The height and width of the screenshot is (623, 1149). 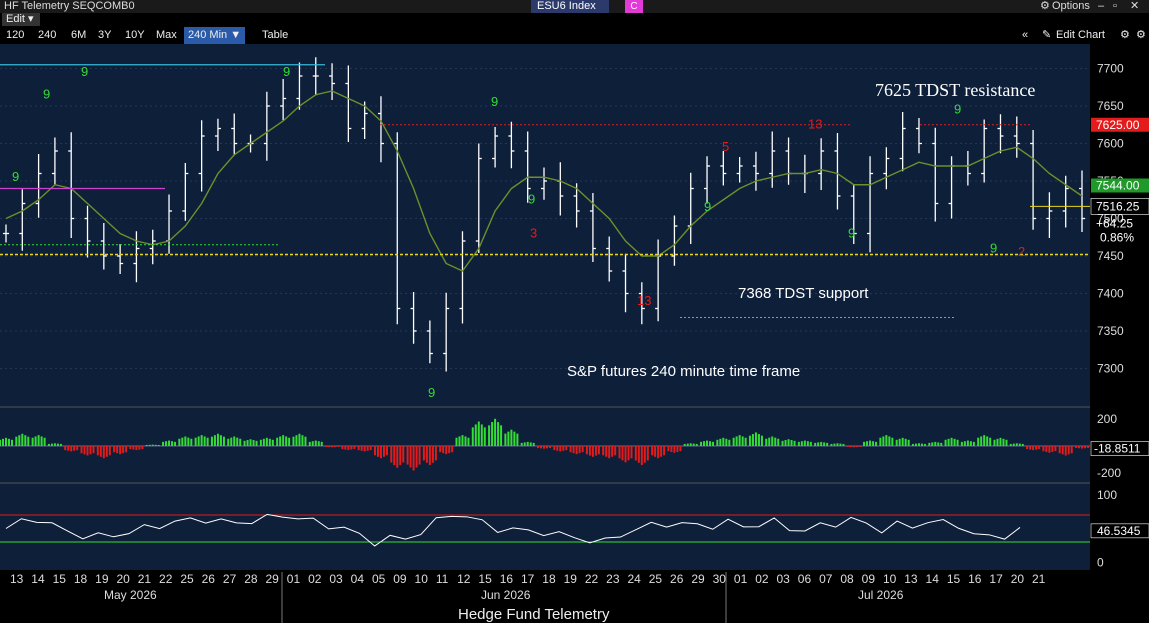 I want to click on interval-dropdown: 240 Min ▼, so click(x=215, y=35).